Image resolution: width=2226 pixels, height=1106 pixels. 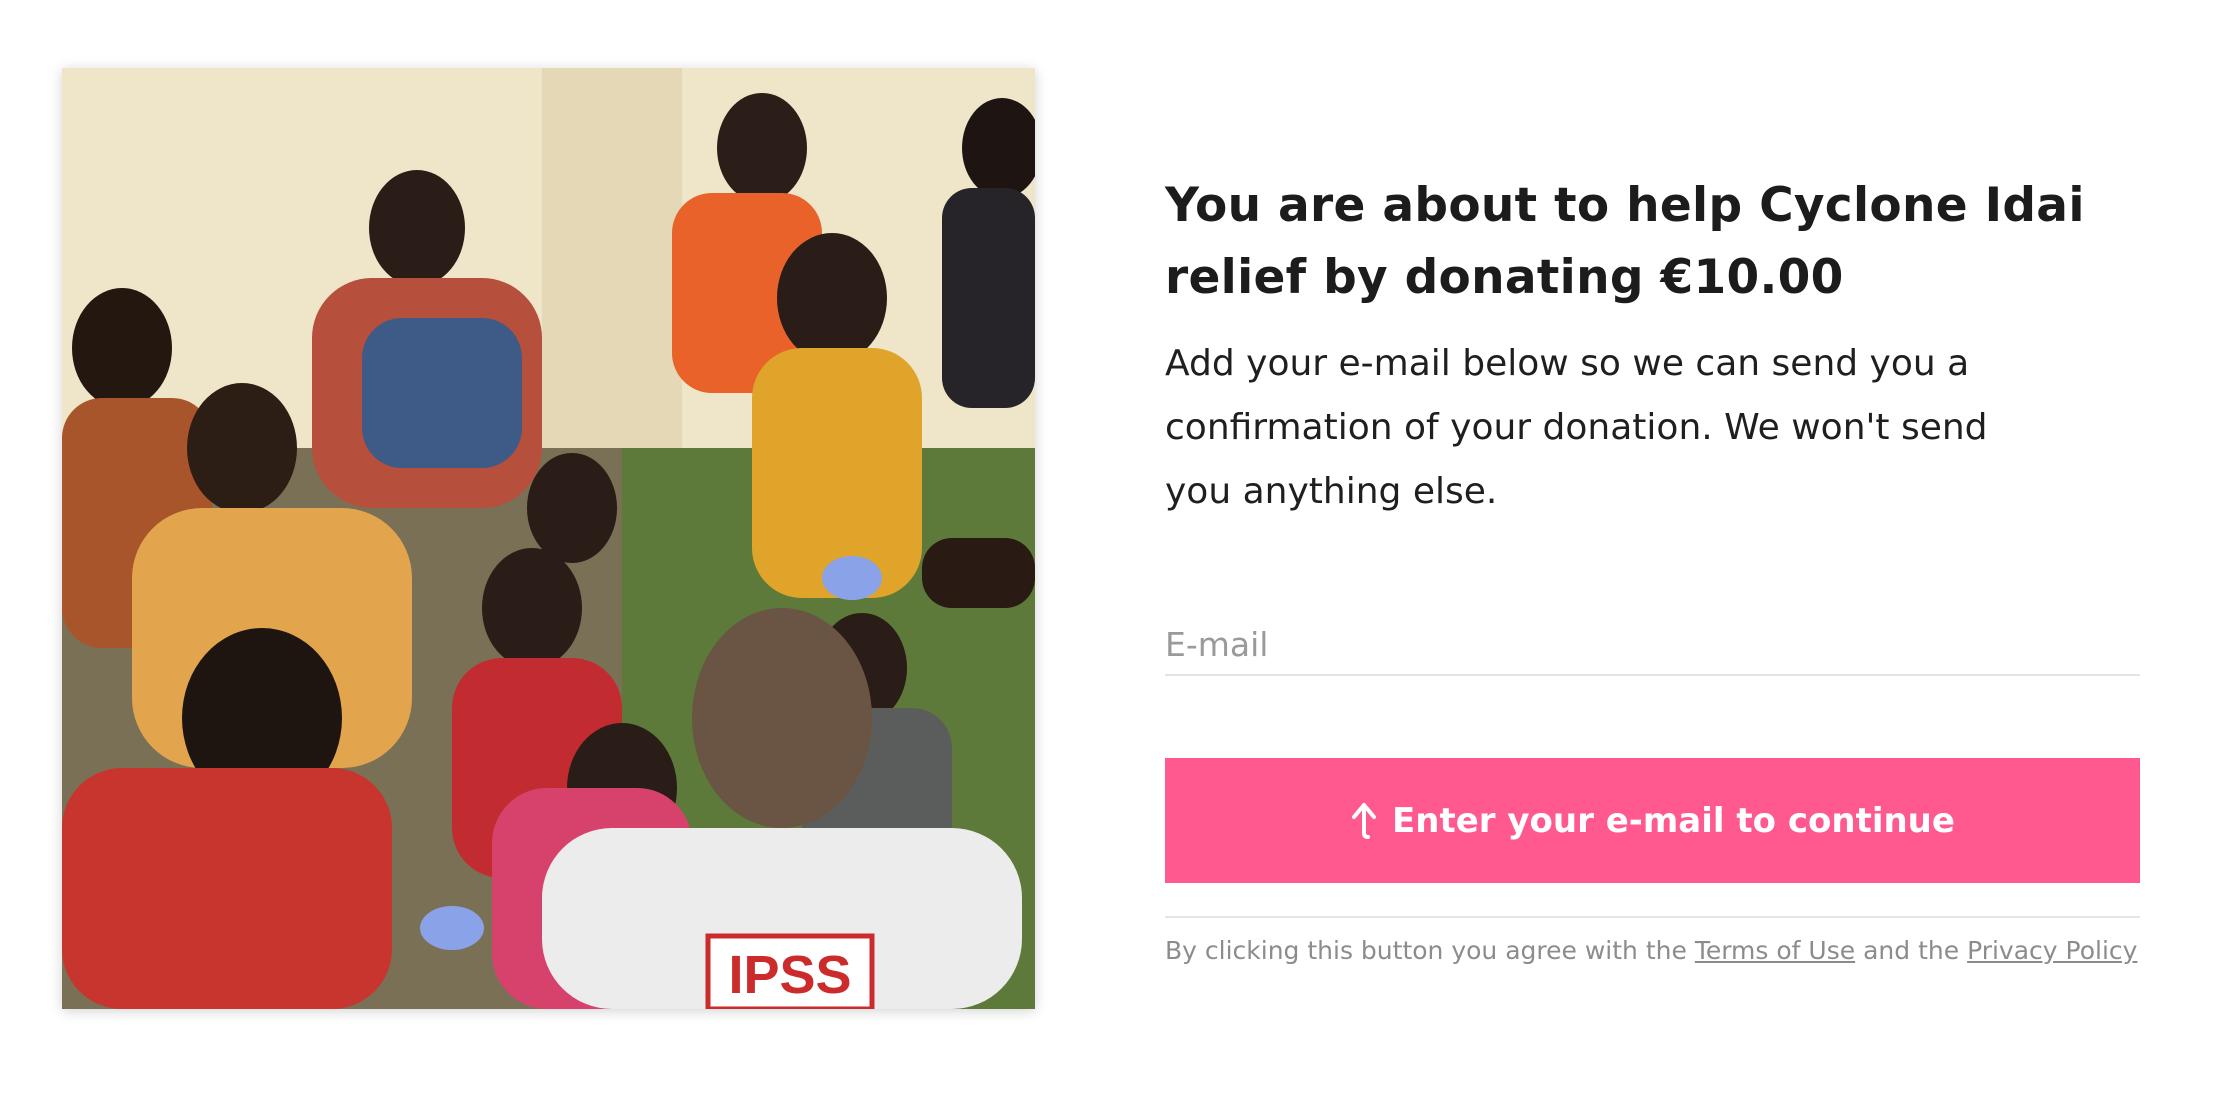 I want to click on continue-button: Enter your e-mail to continue, so click(x=1652, y=820).